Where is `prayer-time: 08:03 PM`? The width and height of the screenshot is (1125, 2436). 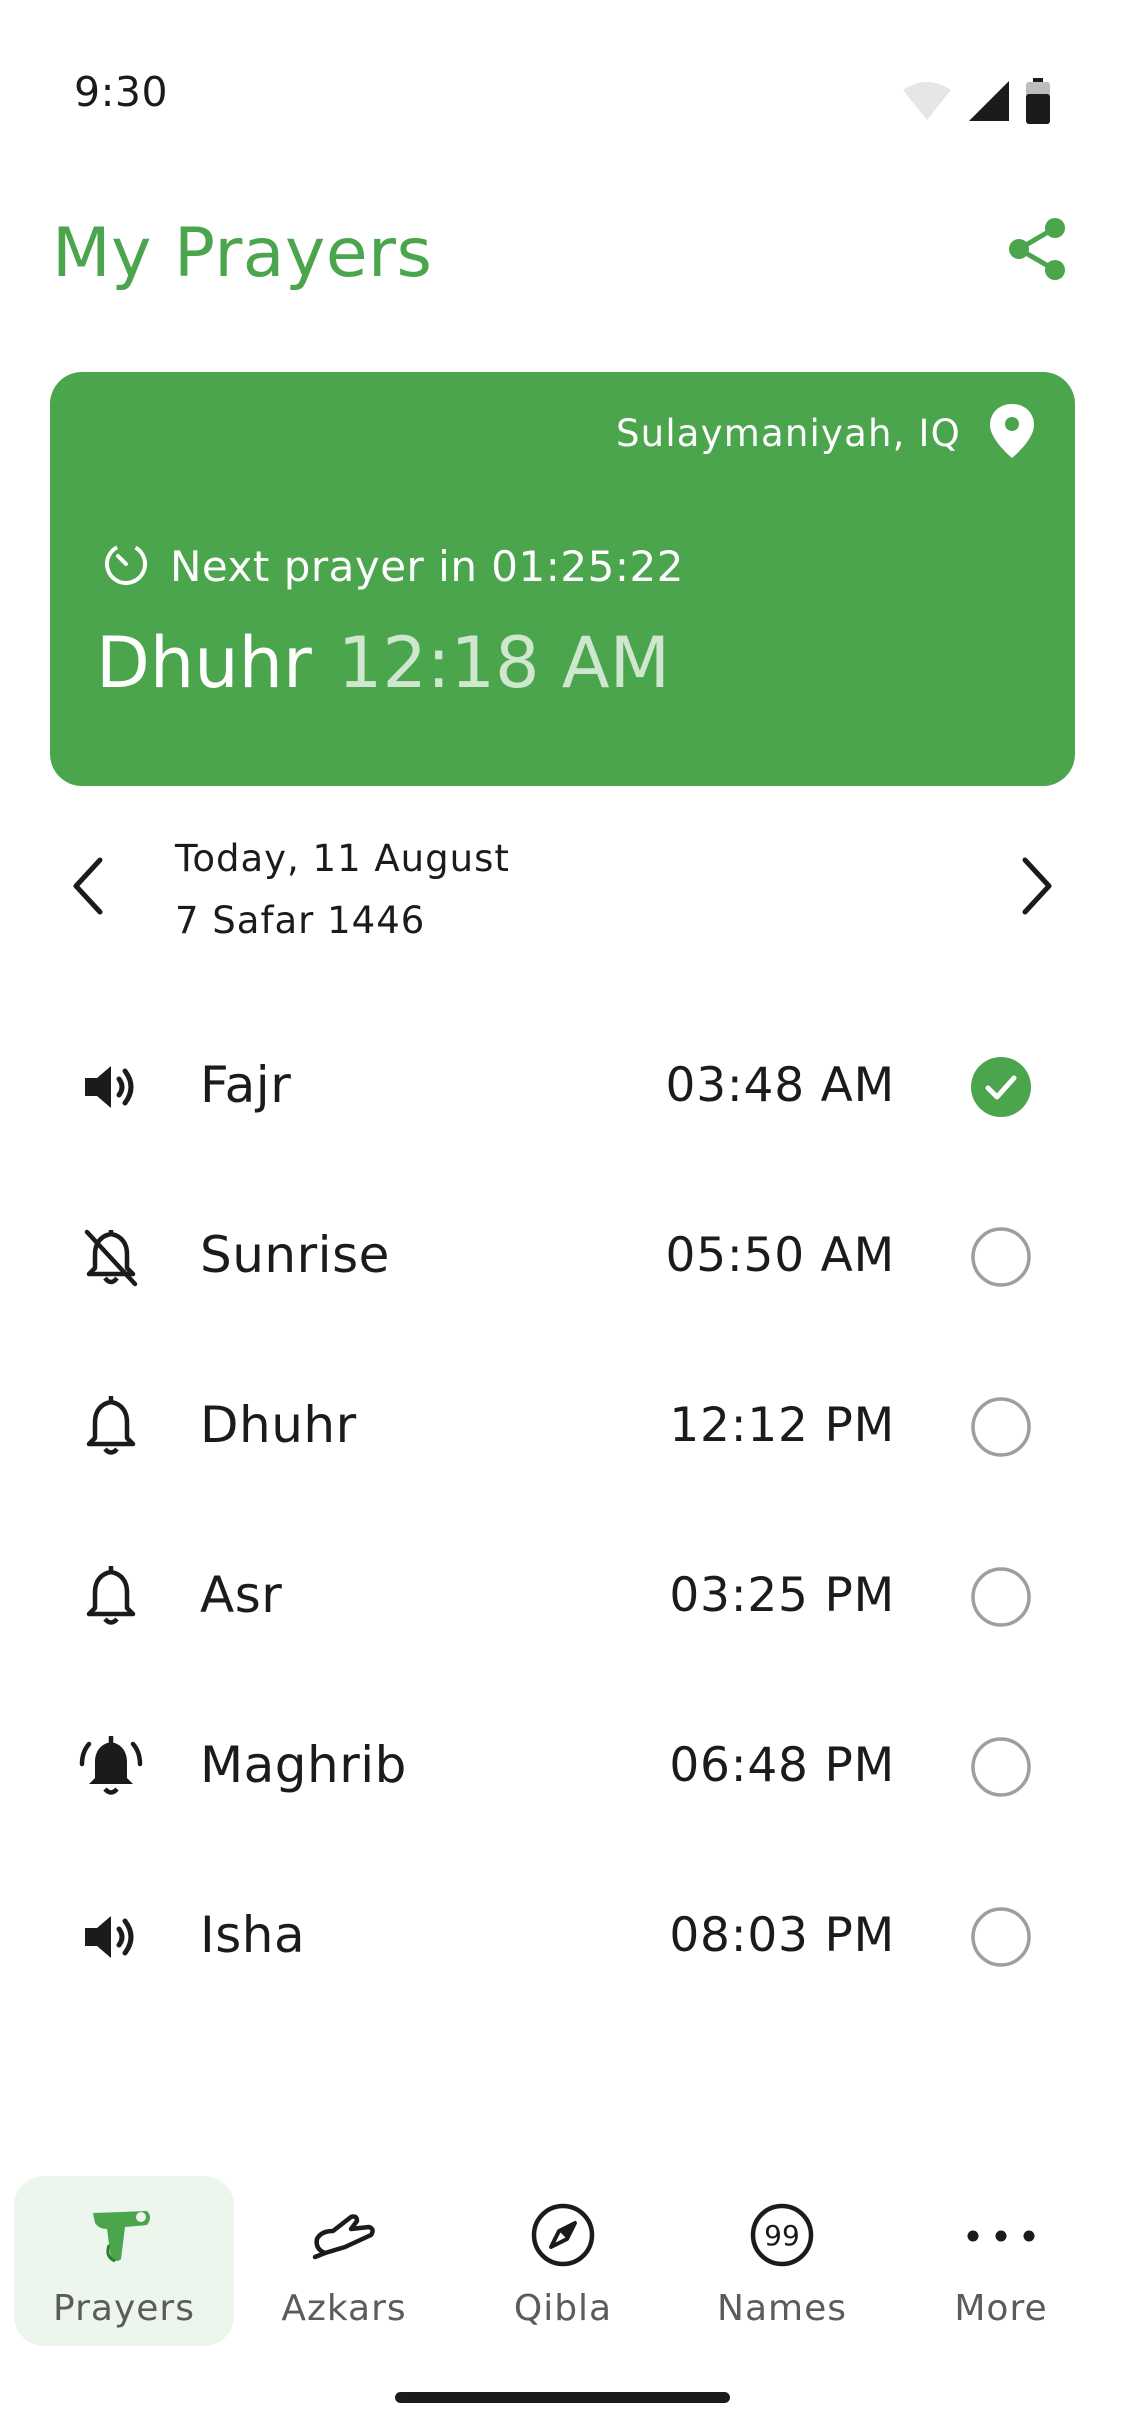 prayer-time: 08:03 PM is located at coordinates (782, 1935).